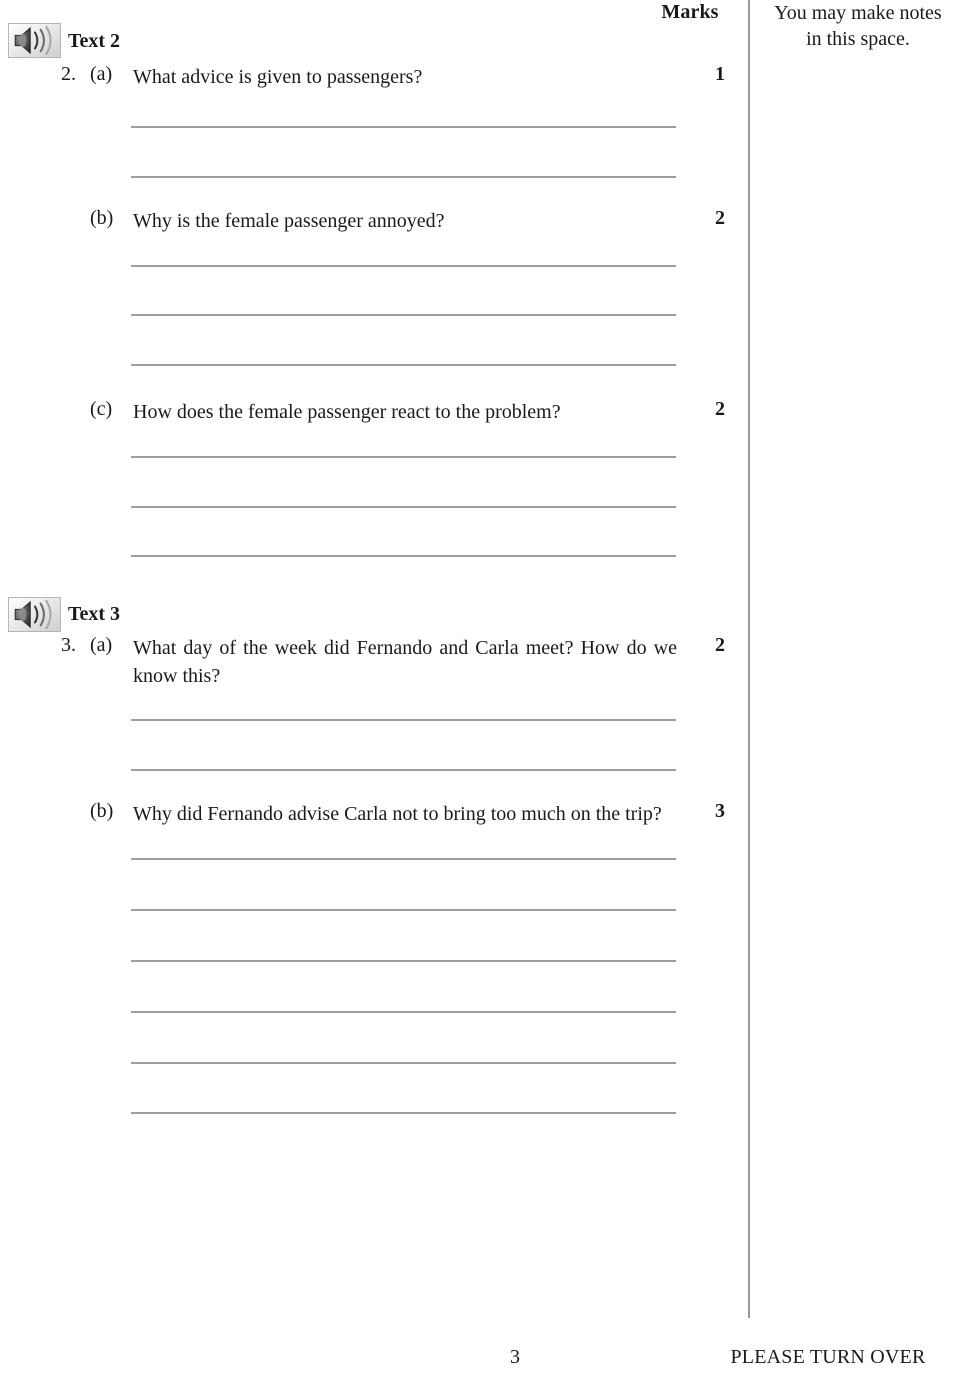  Describe the element at coordinates (94, 41) in the screenshot. I see `section-heading-text-2: Text 2` at that location.